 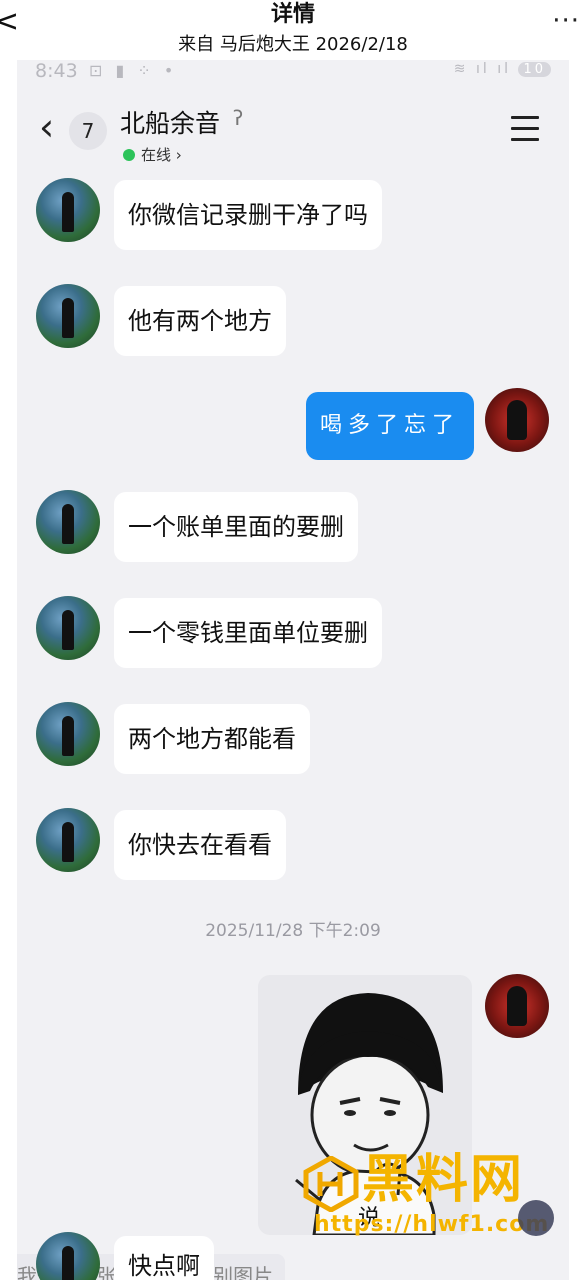 I want to click on status-bar: 8:43 ⊡ ▮ ⁘ • ≋ ıl ıl 10, so click(x=293, y=74).